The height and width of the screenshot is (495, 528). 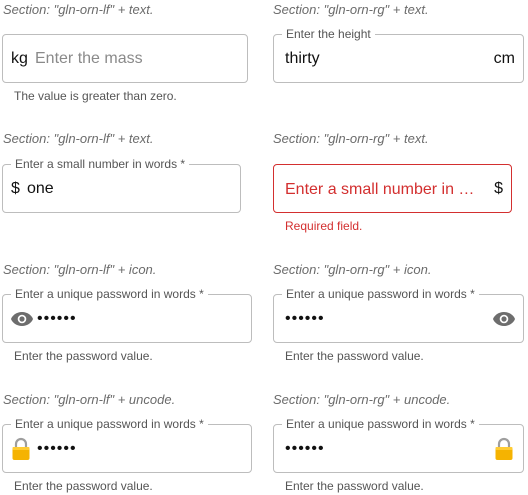 I want to click on height-field: Enter the height thirty cm, so click(x=398, y=55).